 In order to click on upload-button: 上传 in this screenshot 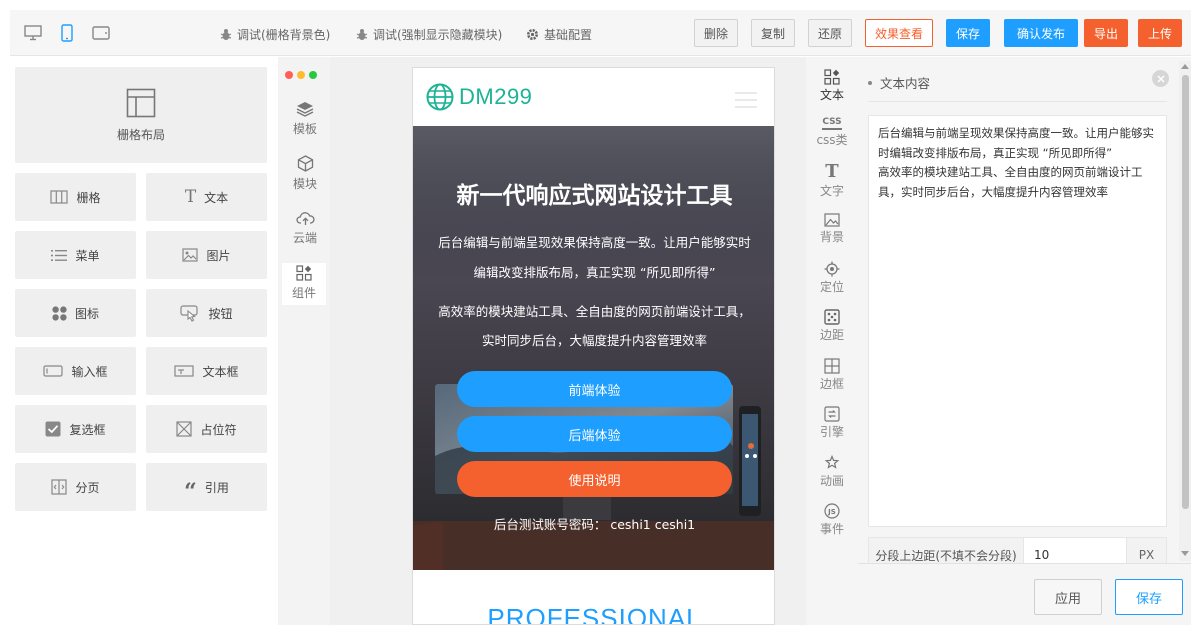, I will do `click(1160, 33)`.